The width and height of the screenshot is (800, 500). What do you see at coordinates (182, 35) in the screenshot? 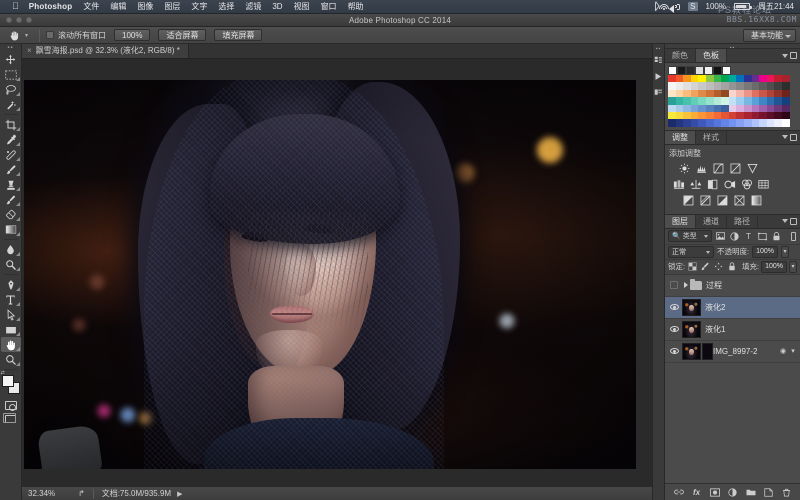
I see `fit-screen-button: 适合屏幕` at bounding box center [182, 35].